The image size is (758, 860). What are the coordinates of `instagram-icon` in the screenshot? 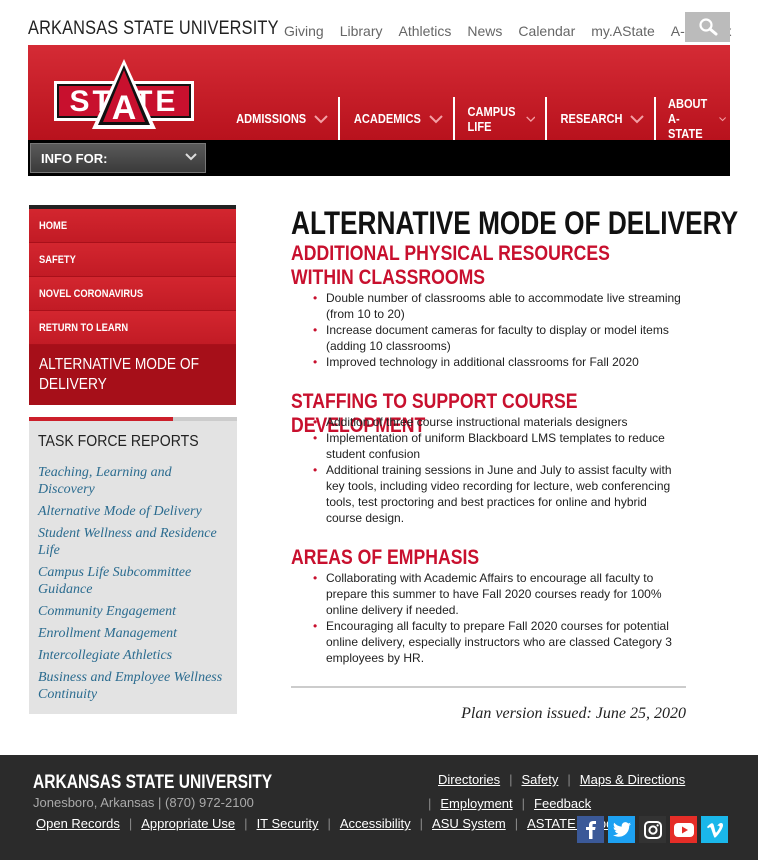 It's located at (652, 829).